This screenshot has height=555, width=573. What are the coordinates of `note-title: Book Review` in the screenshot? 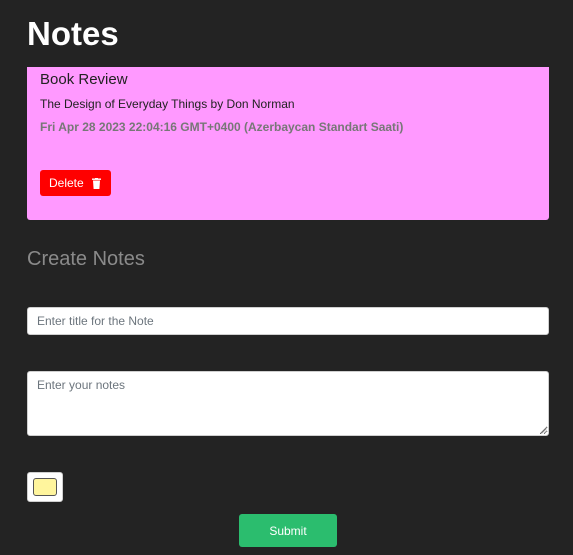 It's located at (84, 79).